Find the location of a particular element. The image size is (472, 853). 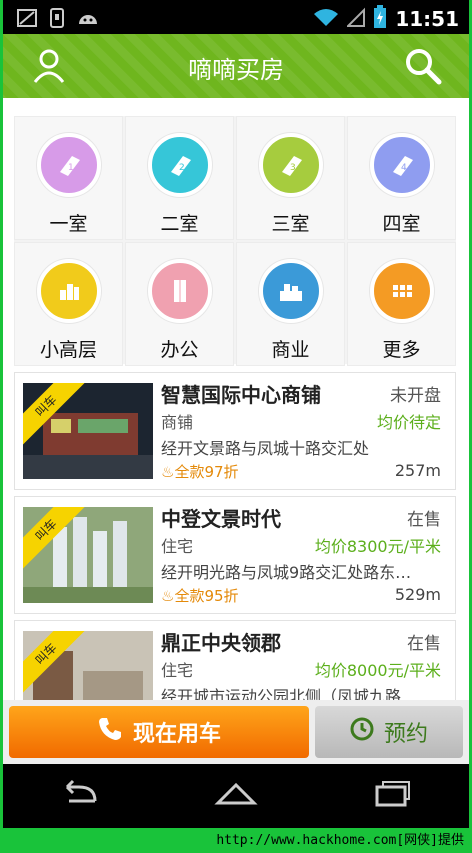

category-commercial: 商业 is located at coordinates (290, 304).